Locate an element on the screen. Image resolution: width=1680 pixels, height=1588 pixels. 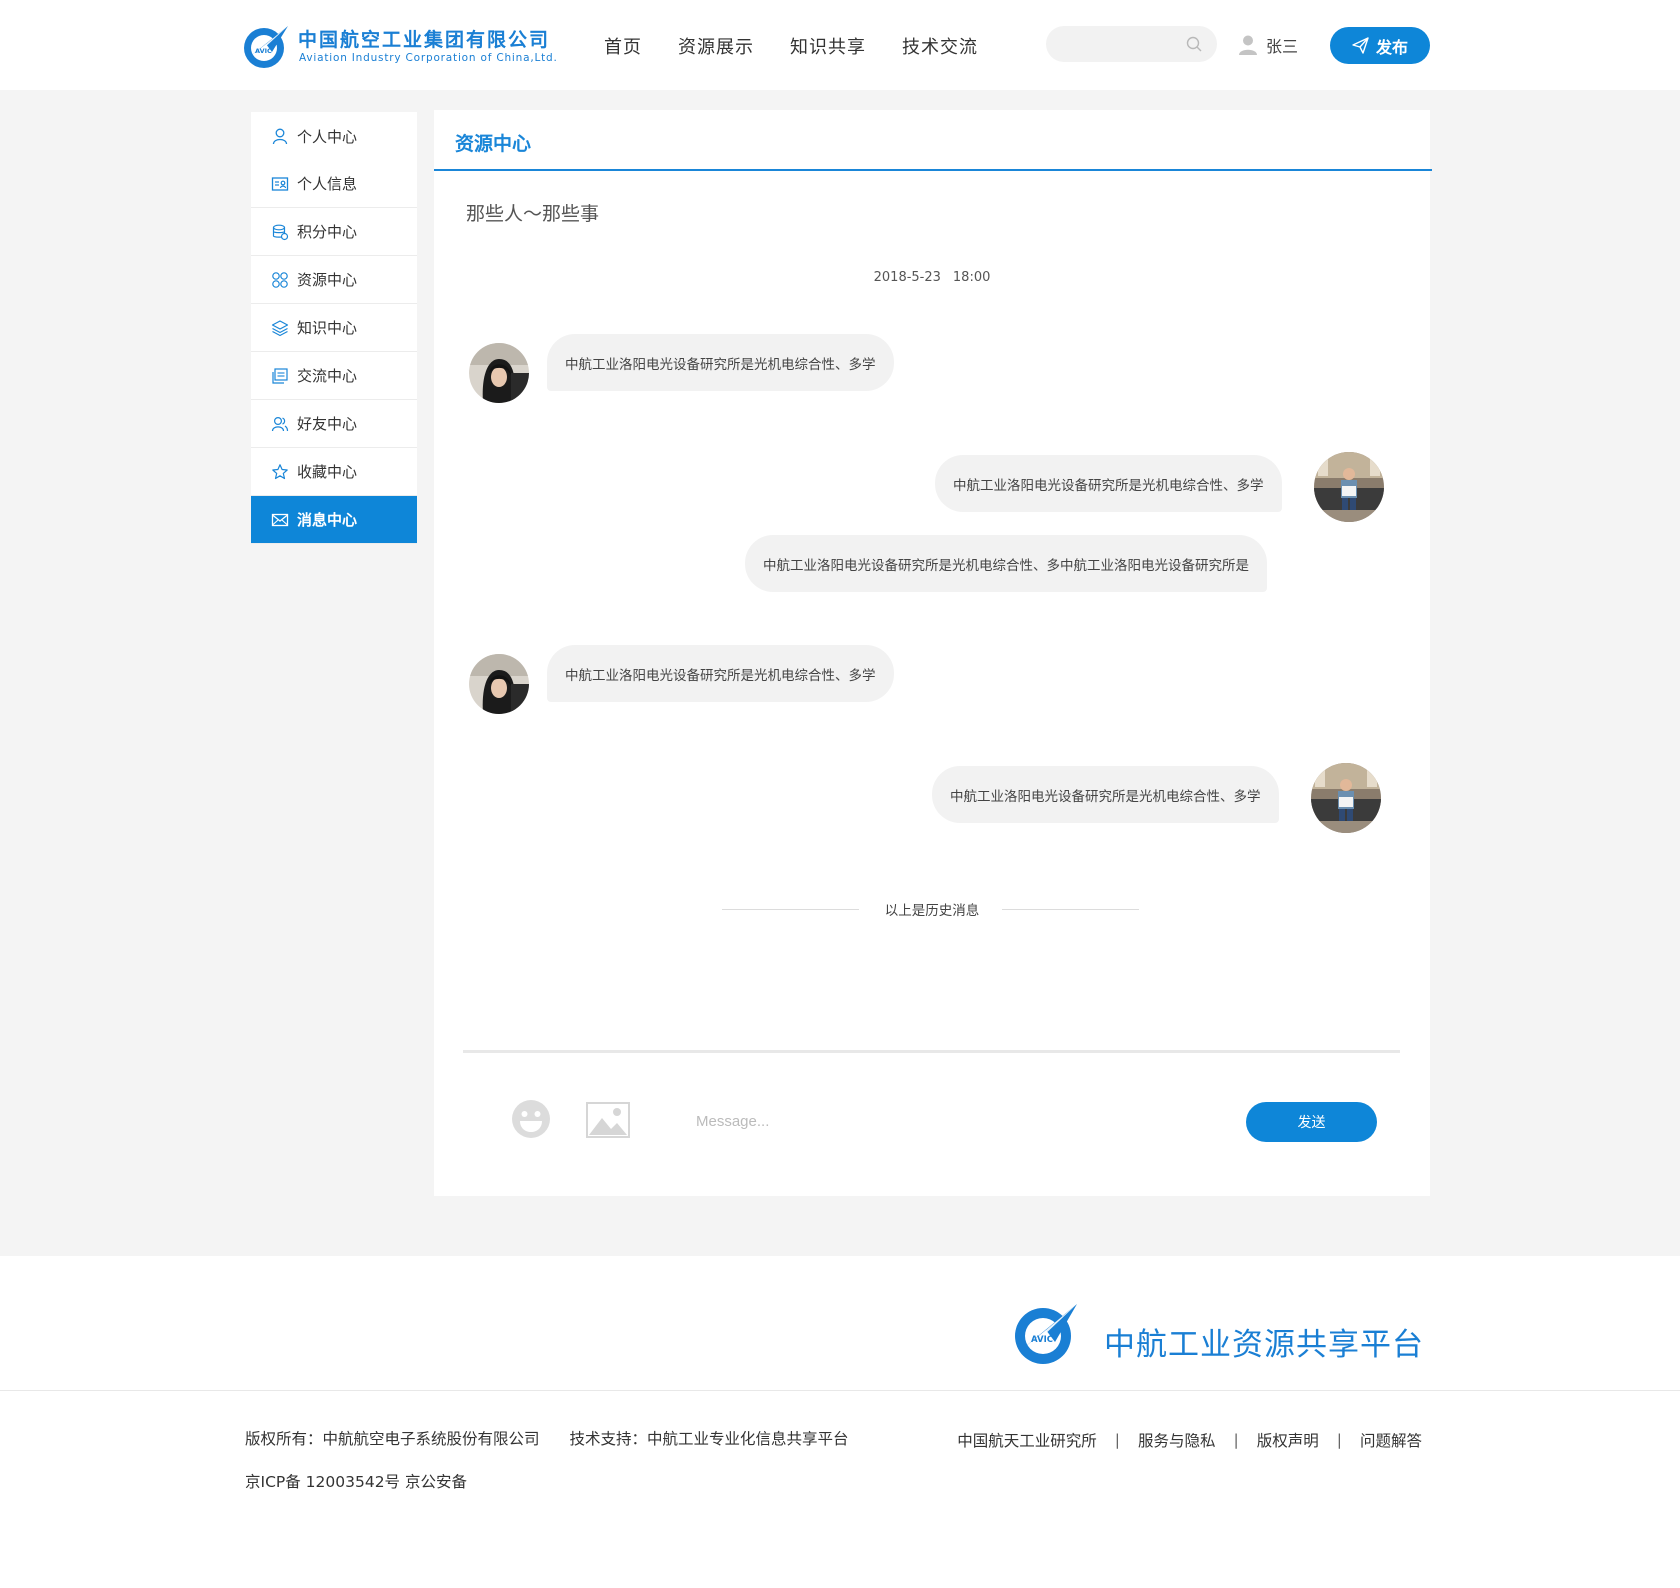
search-input is located at coordinates (1120, 44).